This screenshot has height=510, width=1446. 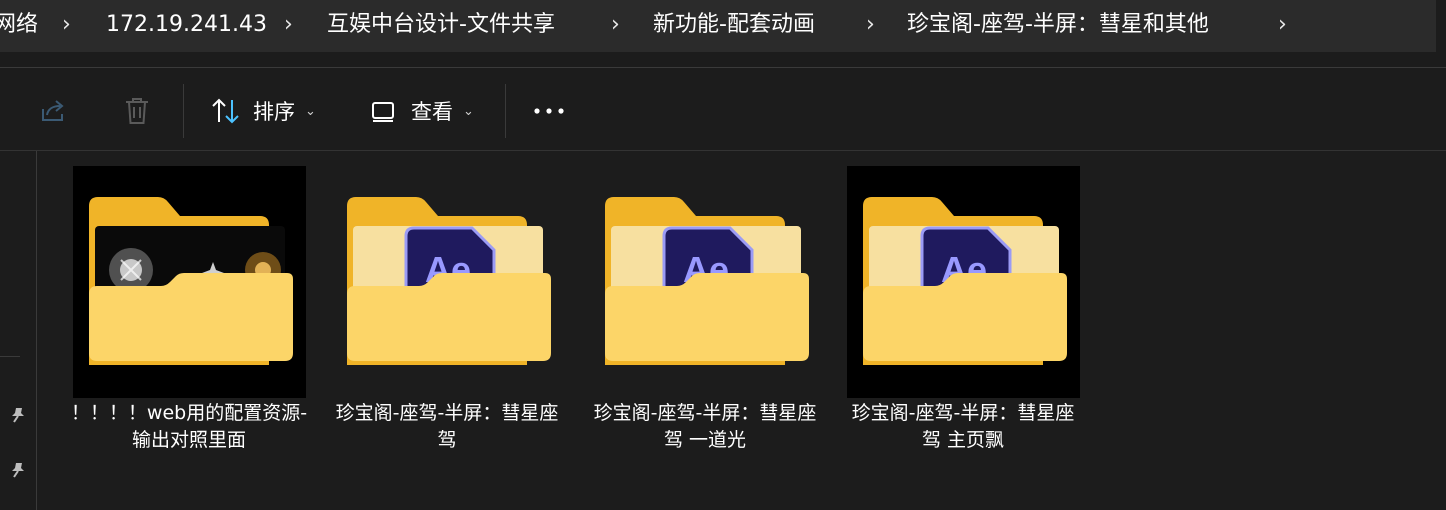 I want to click on breadcrumb-current: 珍宝阁-座驾-半屏：彗星和其他, so click(x=1058, y=25).